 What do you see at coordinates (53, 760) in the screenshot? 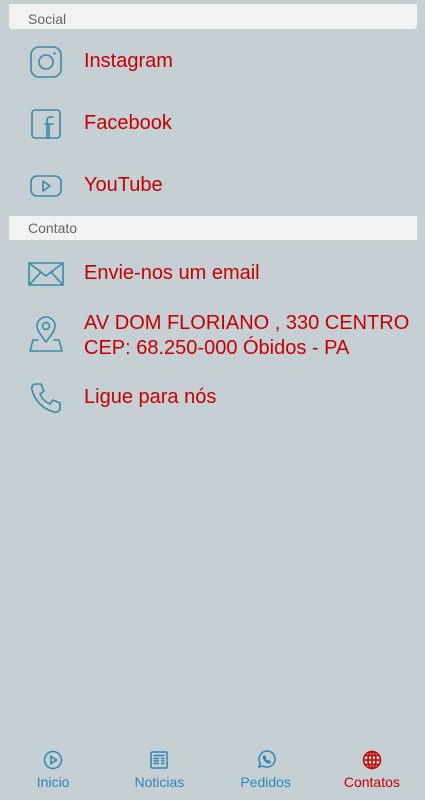
I see `play-circle-icon` at bounding box center [53, 760].